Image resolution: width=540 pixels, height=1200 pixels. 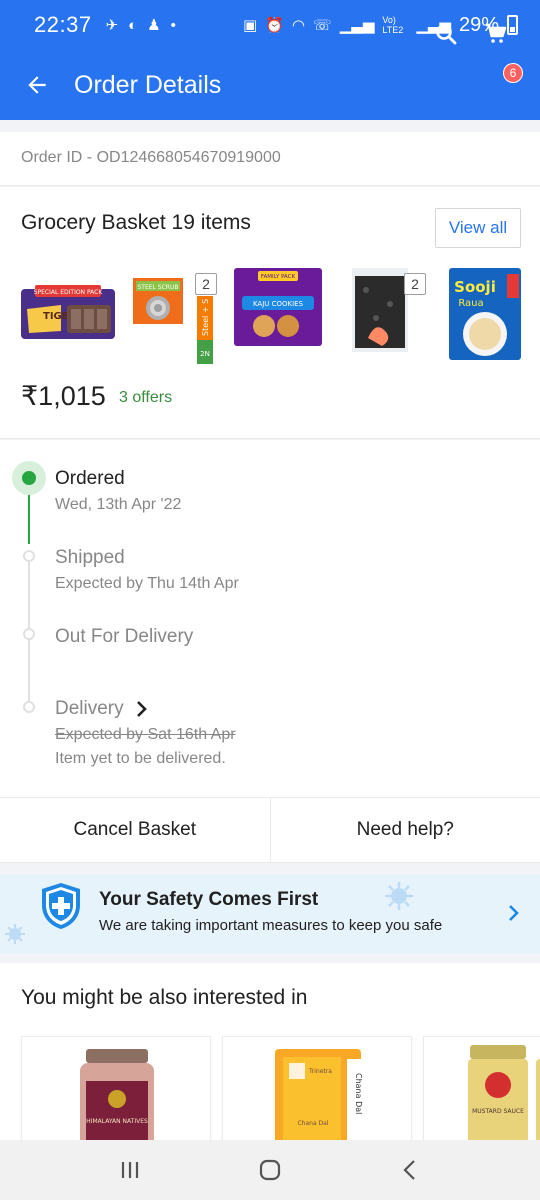 I want to click on basket-title: Grocery Basket 19 items, so click(x=136, y=222).